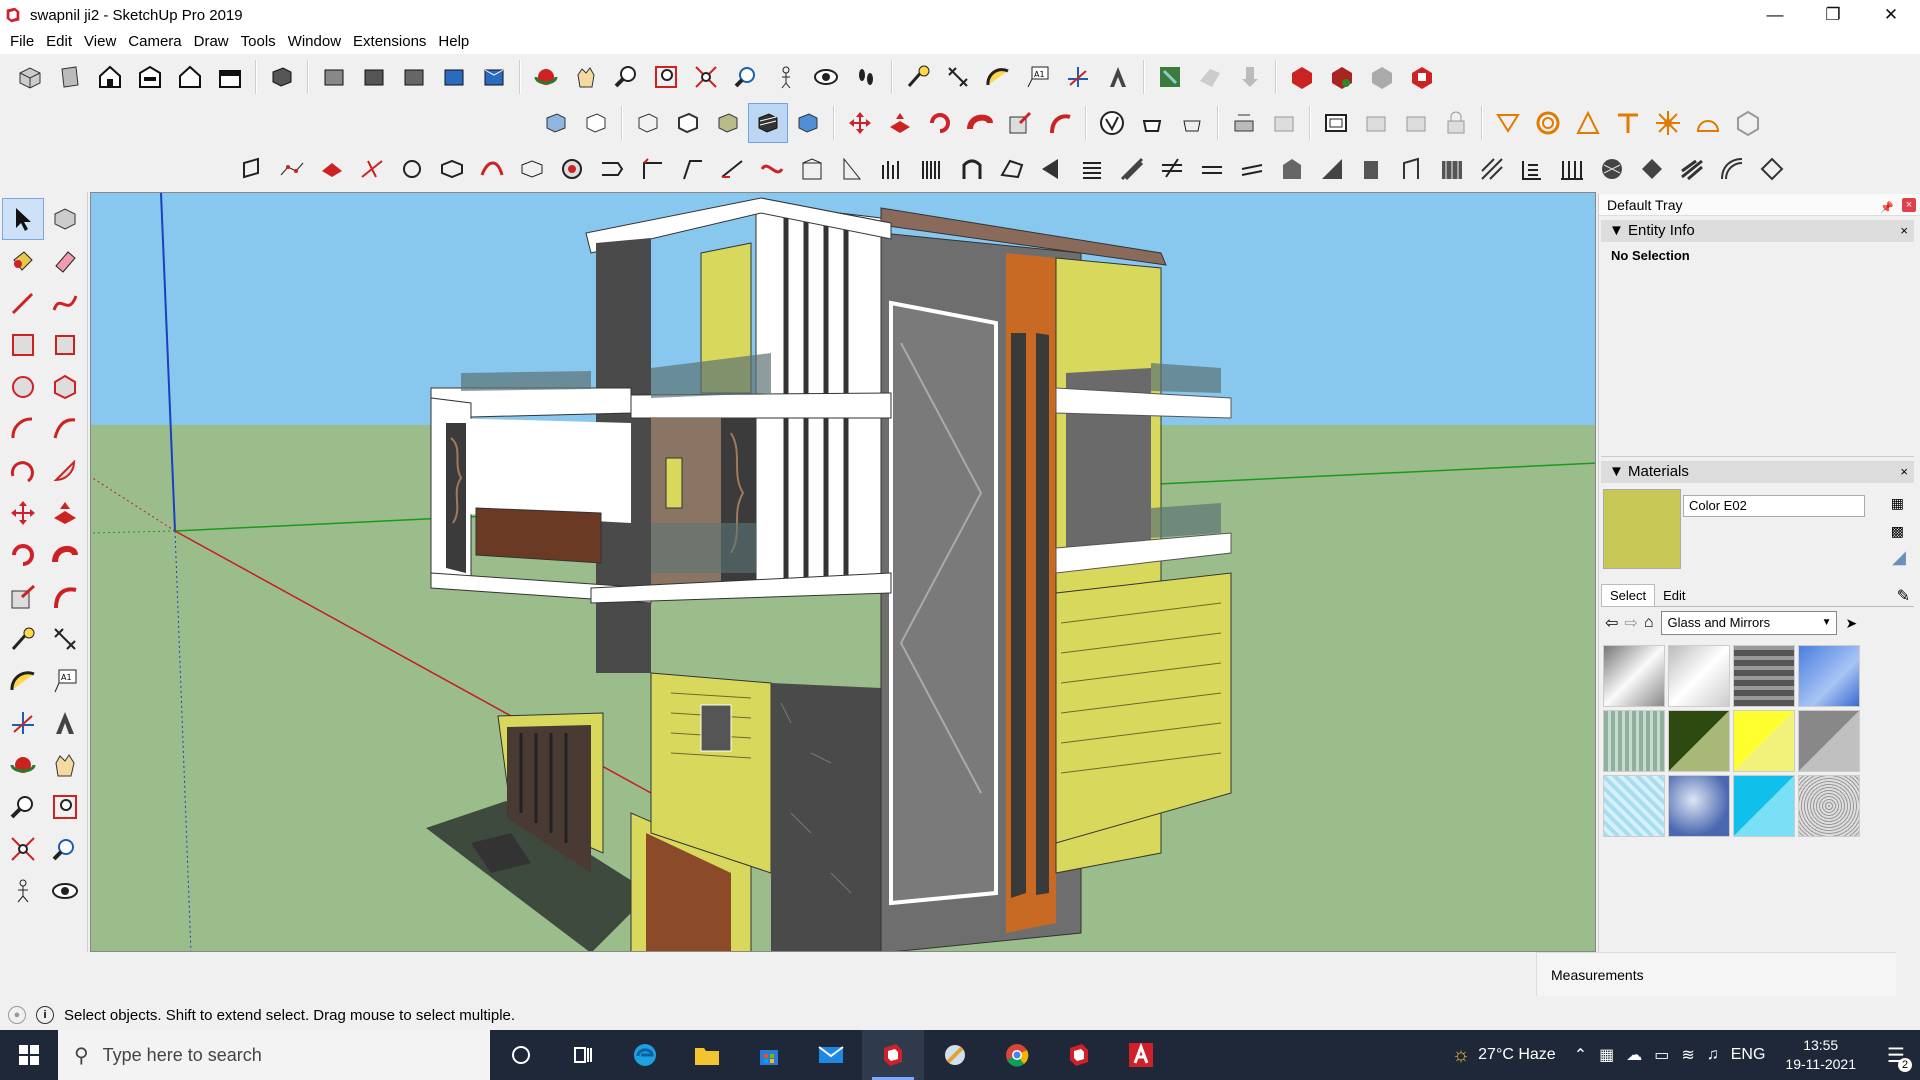  Describe the element at coordinates (1699, 741) in the screenshot. I see `swatch-glass-dark-green` at that location.